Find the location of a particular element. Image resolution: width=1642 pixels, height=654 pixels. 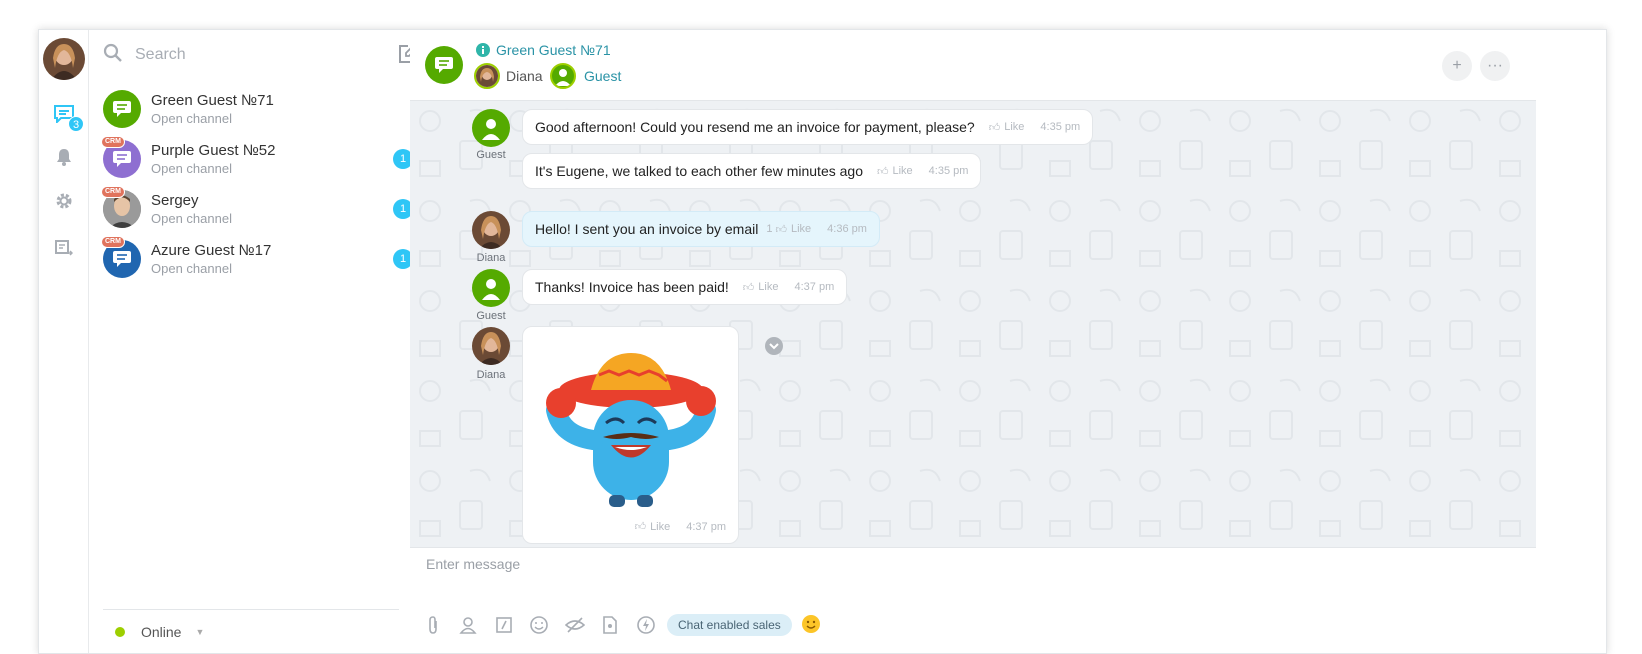

user-chip-diana: Diana is located at coordinates (508, 76).